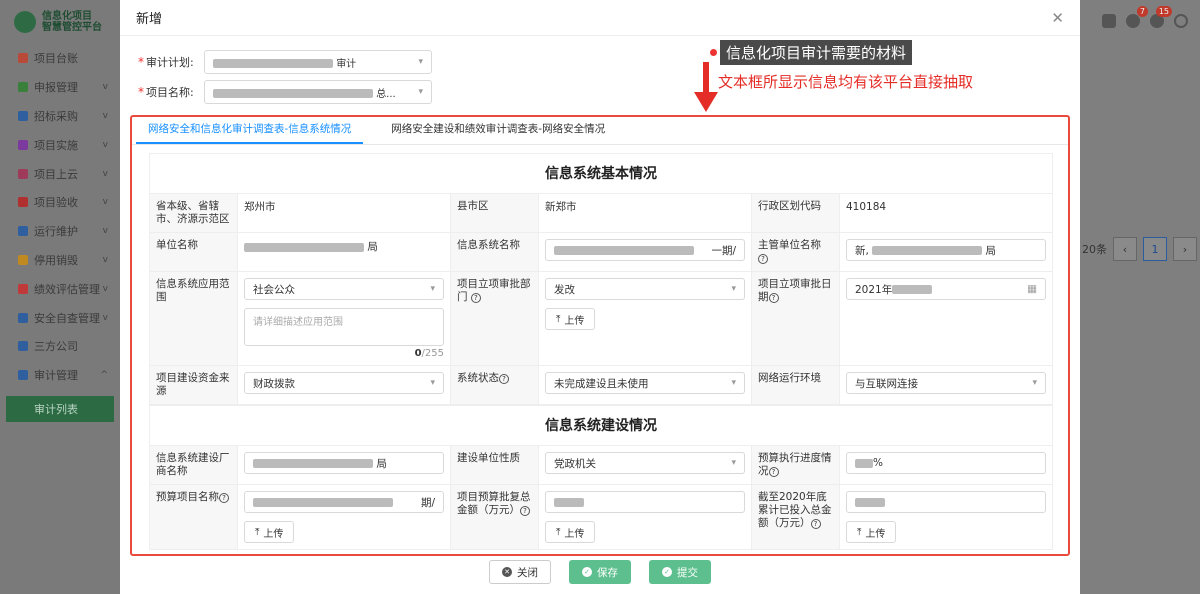  What do you see at coordinates (193, 385) in the screenshot?
I see `fund-source-label: 项目建设资金来源` at bounding box center [193, 385].